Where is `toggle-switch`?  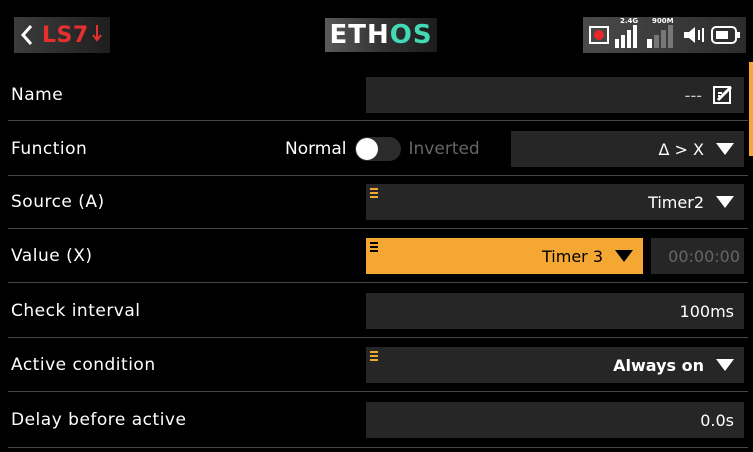
toggle-switch is located at coordinates (377, 149).